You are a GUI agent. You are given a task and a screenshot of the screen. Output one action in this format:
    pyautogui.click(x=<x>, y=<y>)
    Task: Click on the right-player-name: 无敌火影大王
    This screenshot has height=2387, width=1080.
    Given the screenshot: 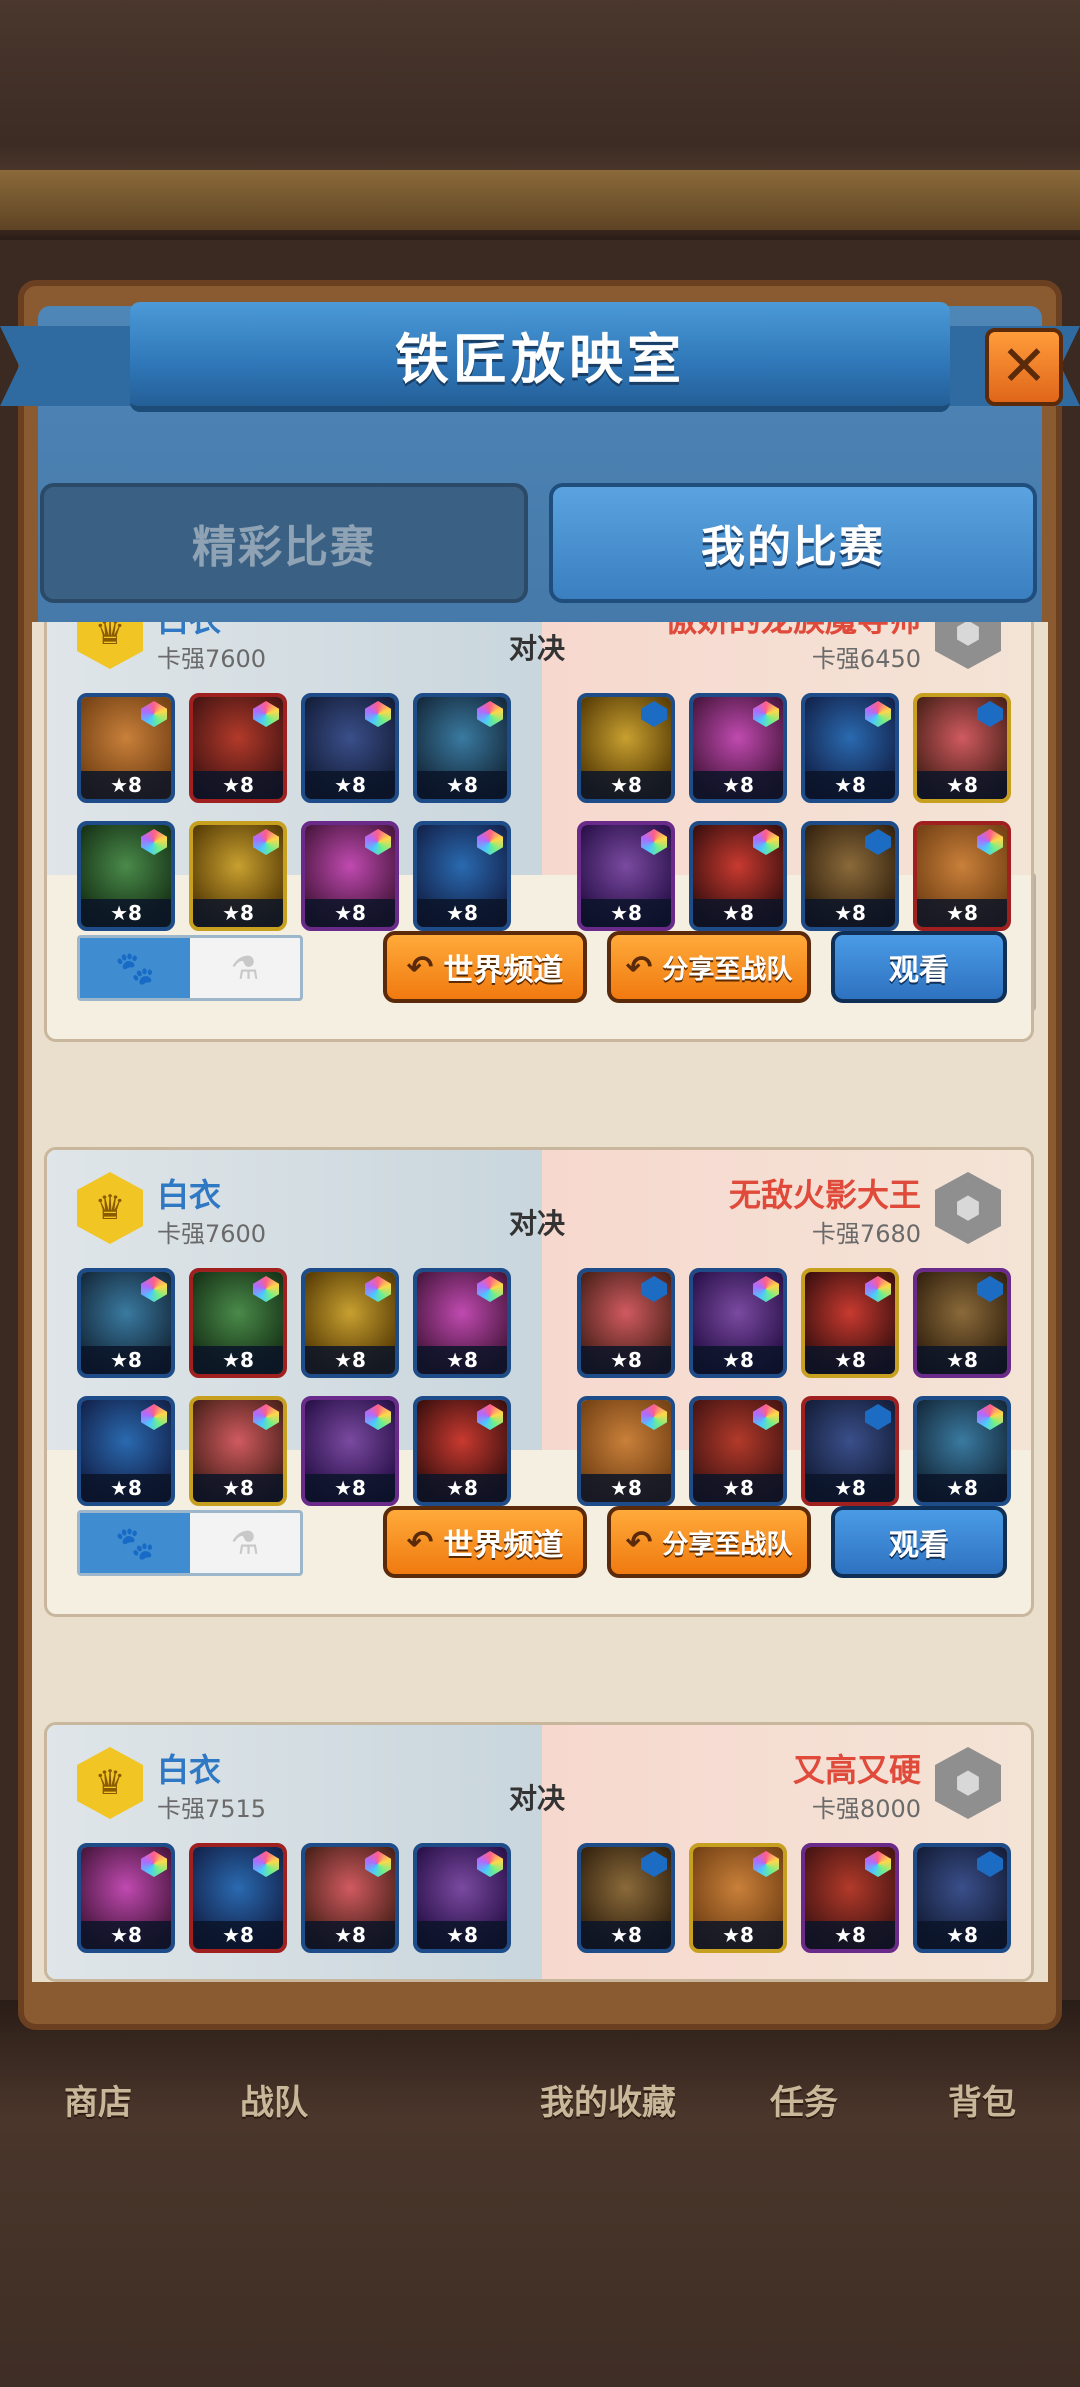 What is the action you would take?
    pyautogui.click(x=825, y=1193)
    